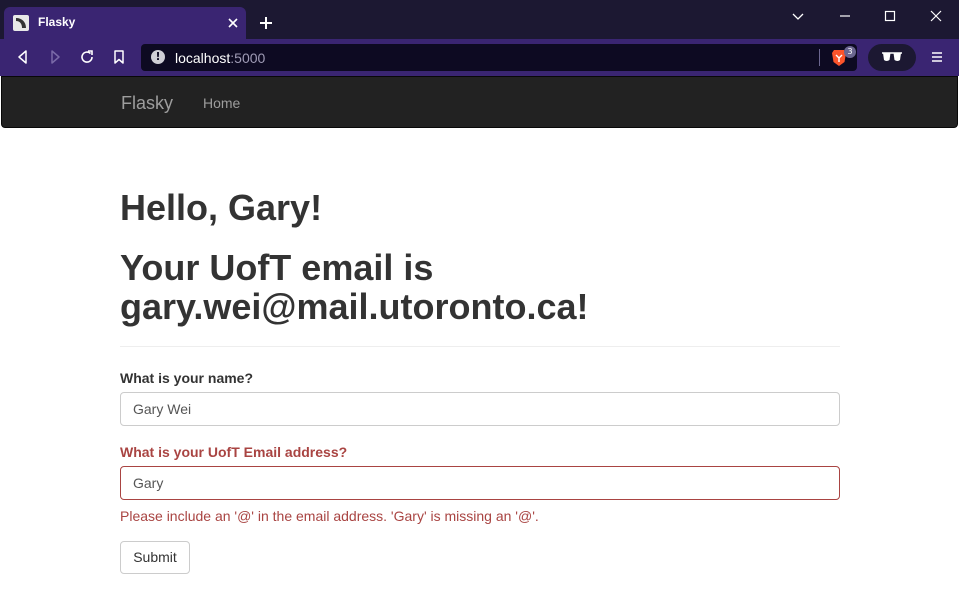 The image size is (959, 593). I want to click on maximize-icon, so click(890, 16).